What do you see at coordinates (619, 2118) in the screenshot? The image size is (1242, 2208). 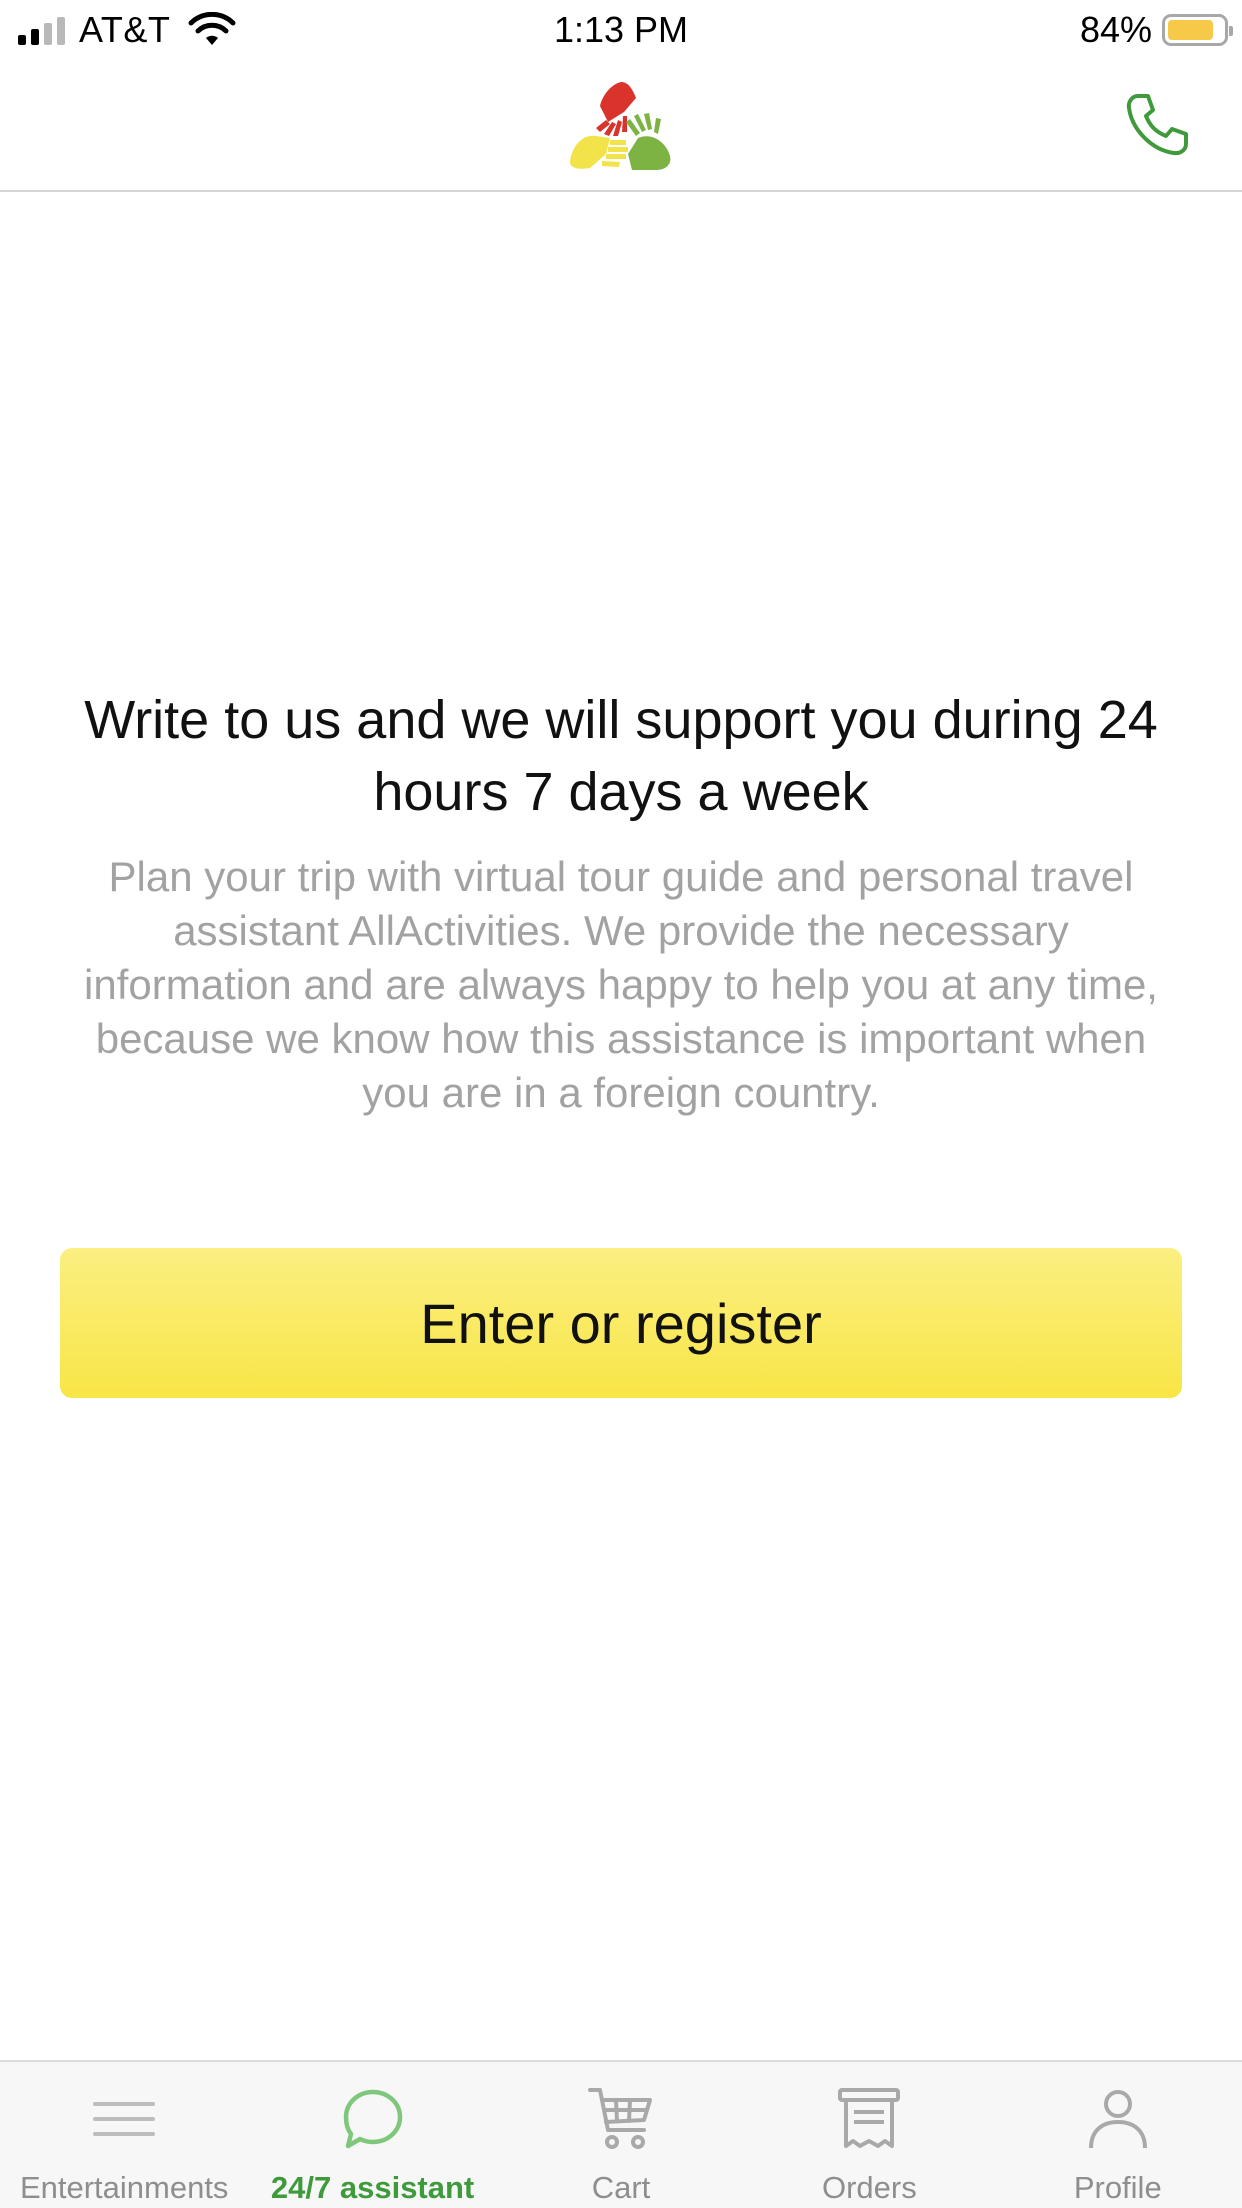 I see `cart-icon` at bounding box center [619, 2118].